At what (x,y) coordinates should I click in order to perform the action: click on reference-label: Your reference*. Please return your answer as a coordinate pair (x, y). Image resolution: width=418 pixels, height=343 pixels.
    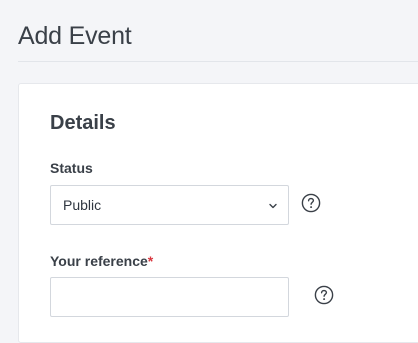
    Looking at the image, I should click on (101, 261).